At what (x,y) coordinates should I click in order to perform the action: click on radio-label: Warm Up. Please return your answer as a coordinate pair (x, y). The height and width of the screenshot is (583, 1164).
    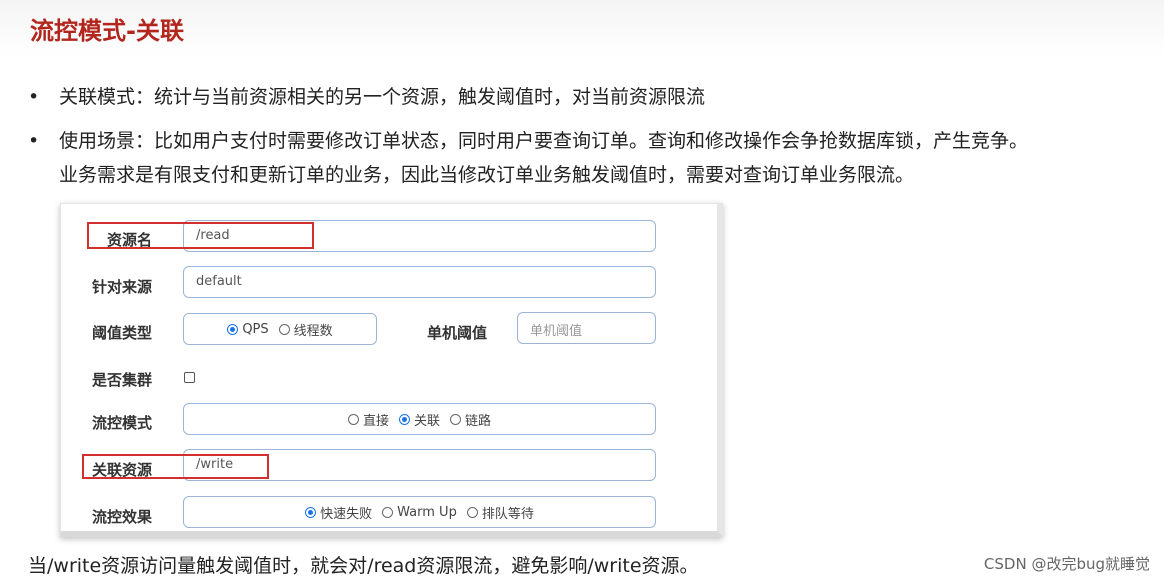
    Looking at the image, I should click on (427, 512).